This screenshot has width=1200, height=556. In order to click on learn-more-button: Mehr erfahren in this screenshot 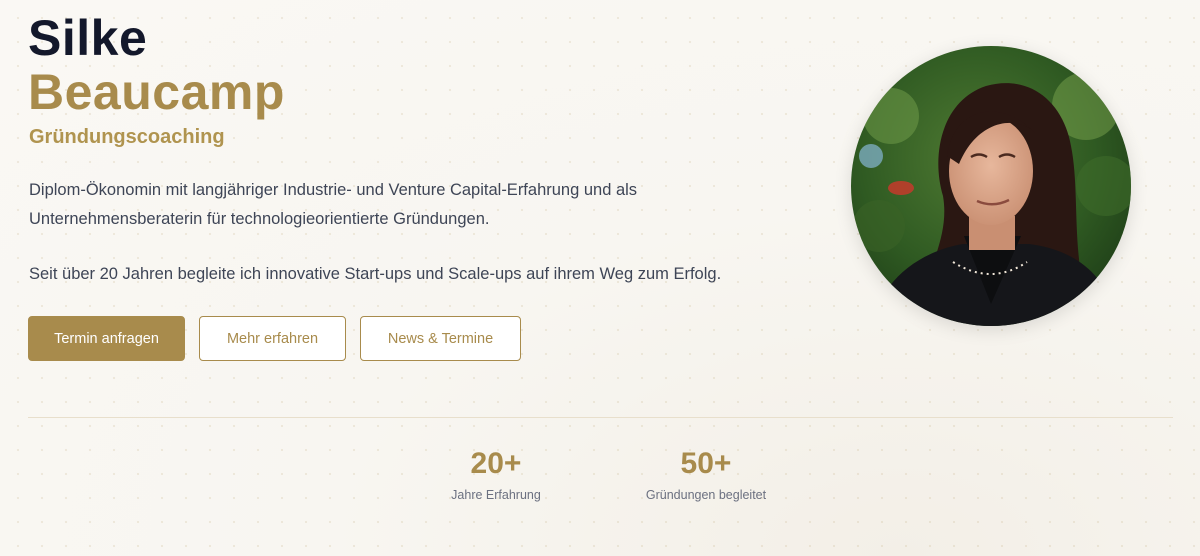, I will do `click(272, 338)`.